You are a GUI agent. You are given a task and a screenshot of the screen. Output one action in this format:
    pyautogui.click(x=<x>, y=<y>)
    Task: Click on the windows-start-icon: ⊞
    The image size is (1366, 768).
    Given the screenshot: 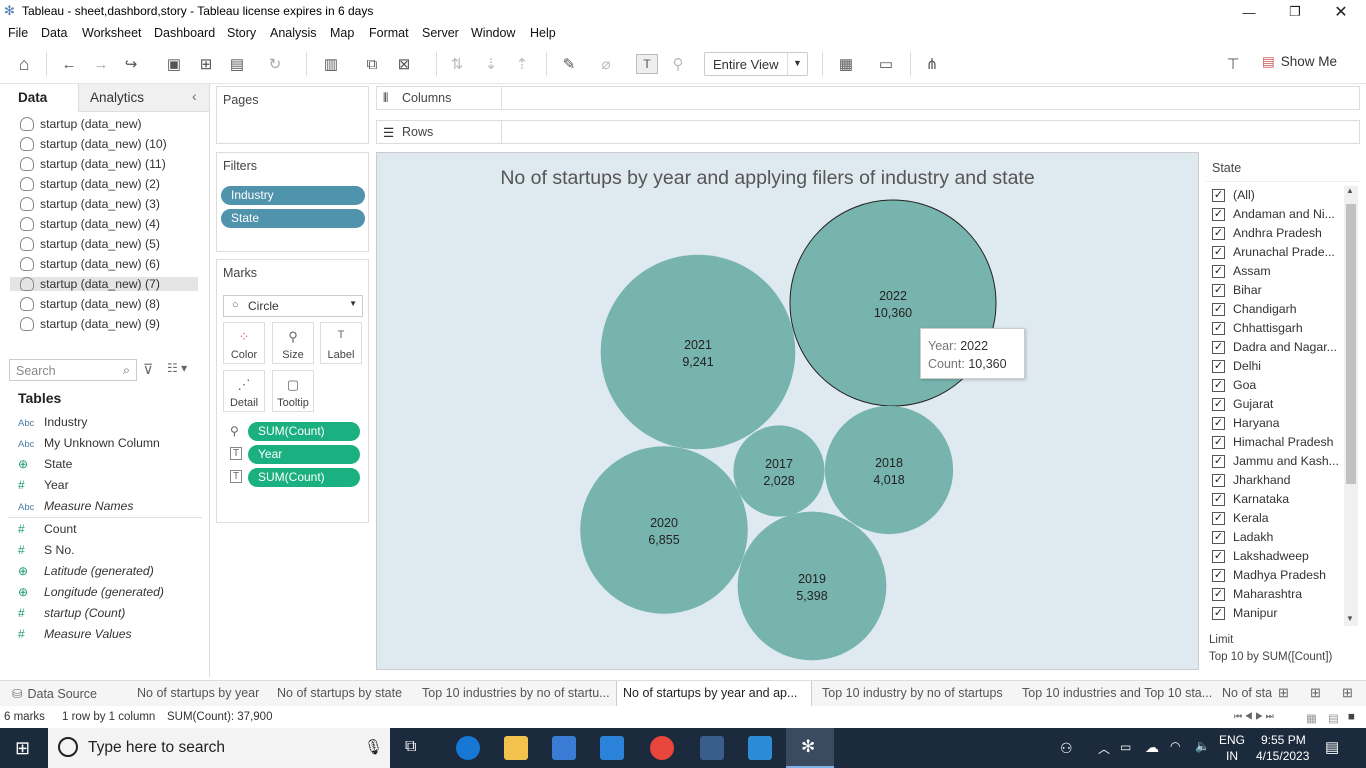 What is the action you would take?
    pyautogui.click(x=22, y=748)
    